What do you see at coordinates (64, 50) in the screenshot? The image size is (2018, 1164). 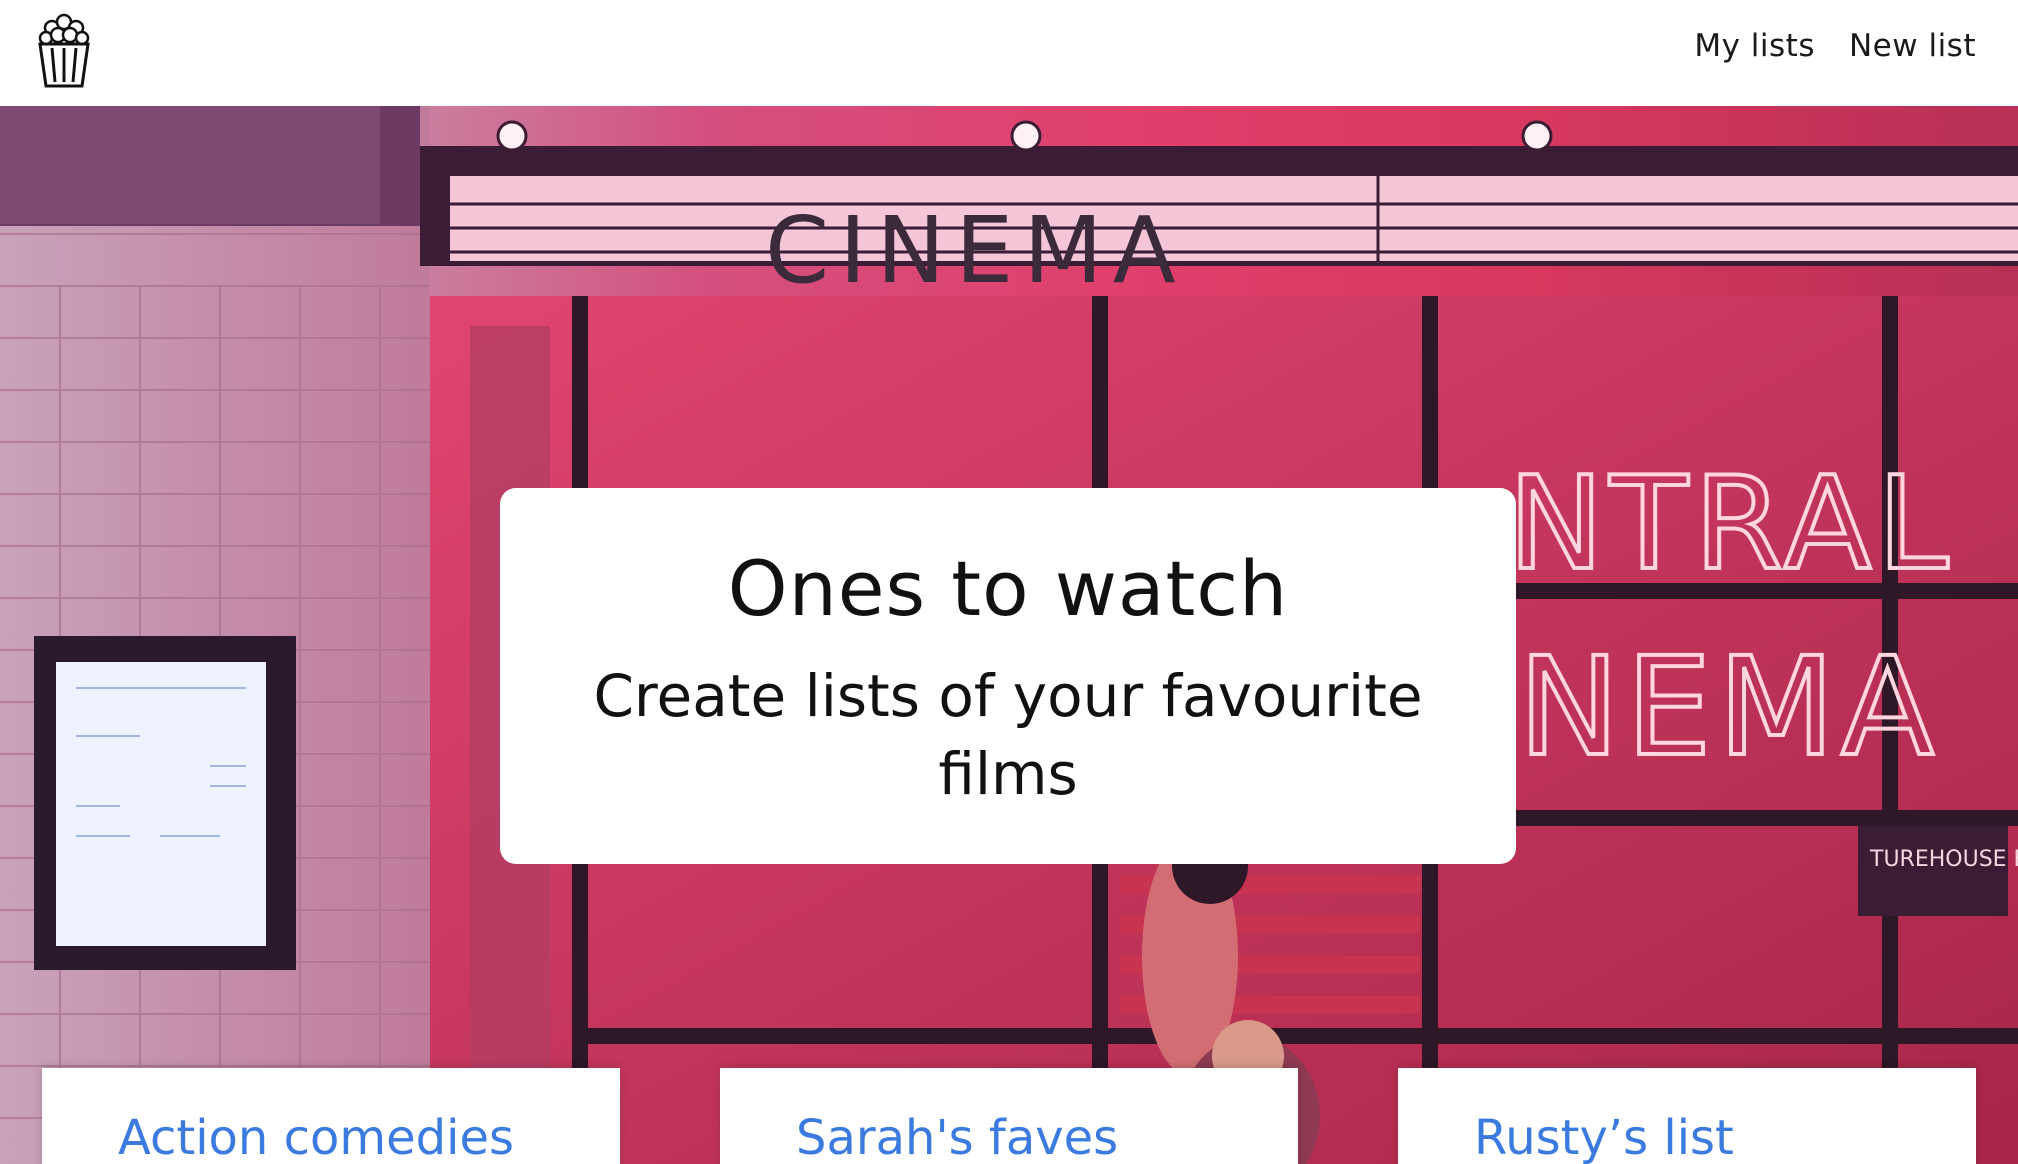 I see `popcorn-icon` at bounding box center [64, 50].